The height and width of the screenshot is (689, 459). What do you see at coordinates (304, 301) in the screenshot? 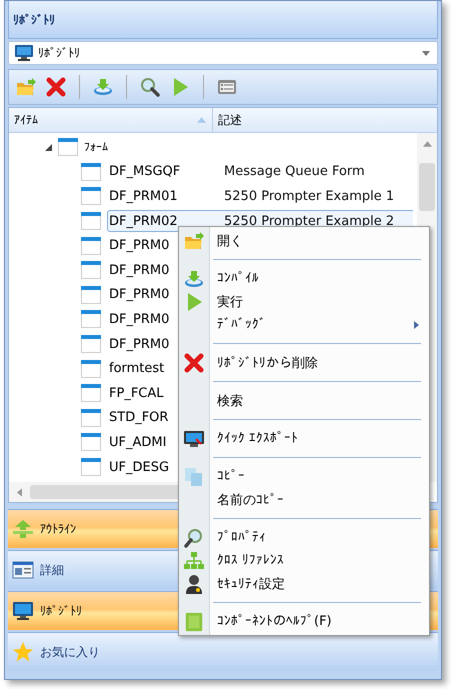
I see `menu-item: 実行` at bounding box center [304, 301].